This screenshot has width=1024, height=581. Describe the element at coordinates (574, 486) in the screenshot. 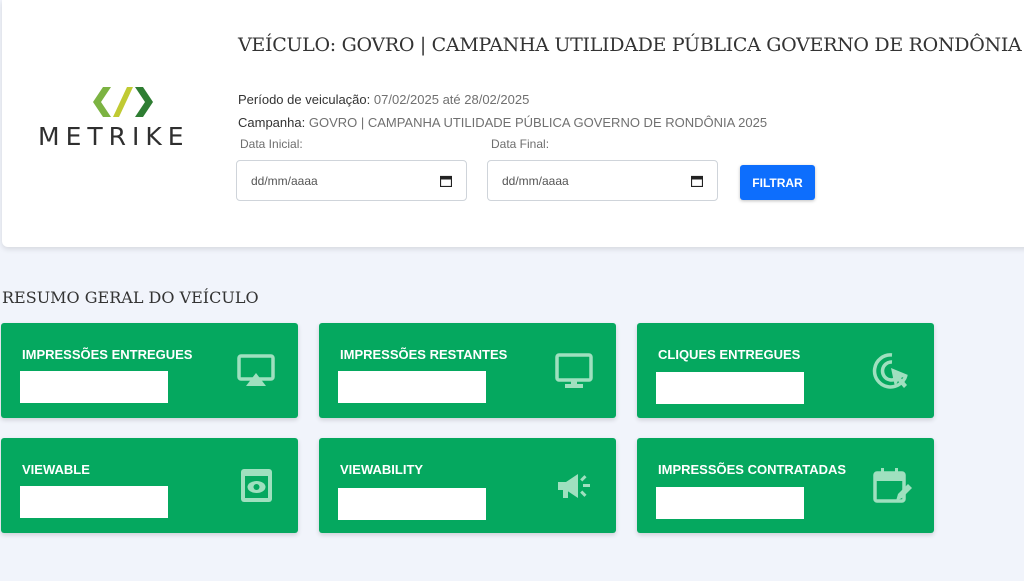

I see `megaphone-icon` at that location.